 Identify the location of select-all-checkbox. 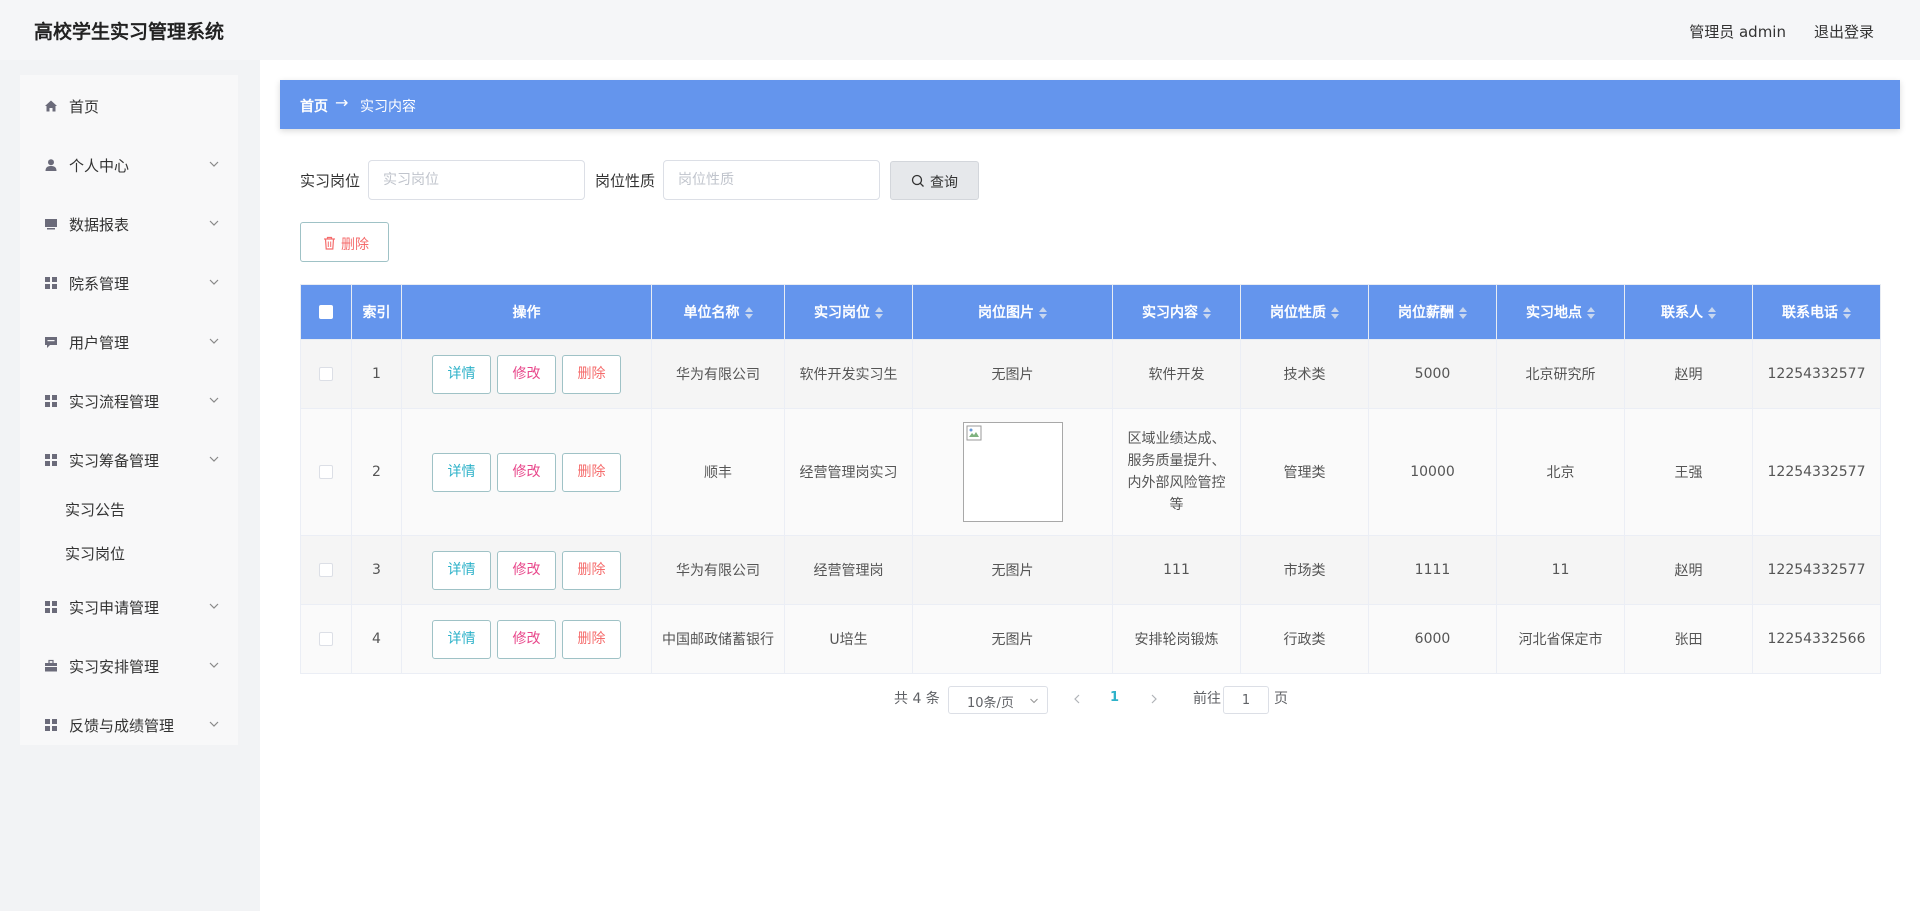
(326, 312).